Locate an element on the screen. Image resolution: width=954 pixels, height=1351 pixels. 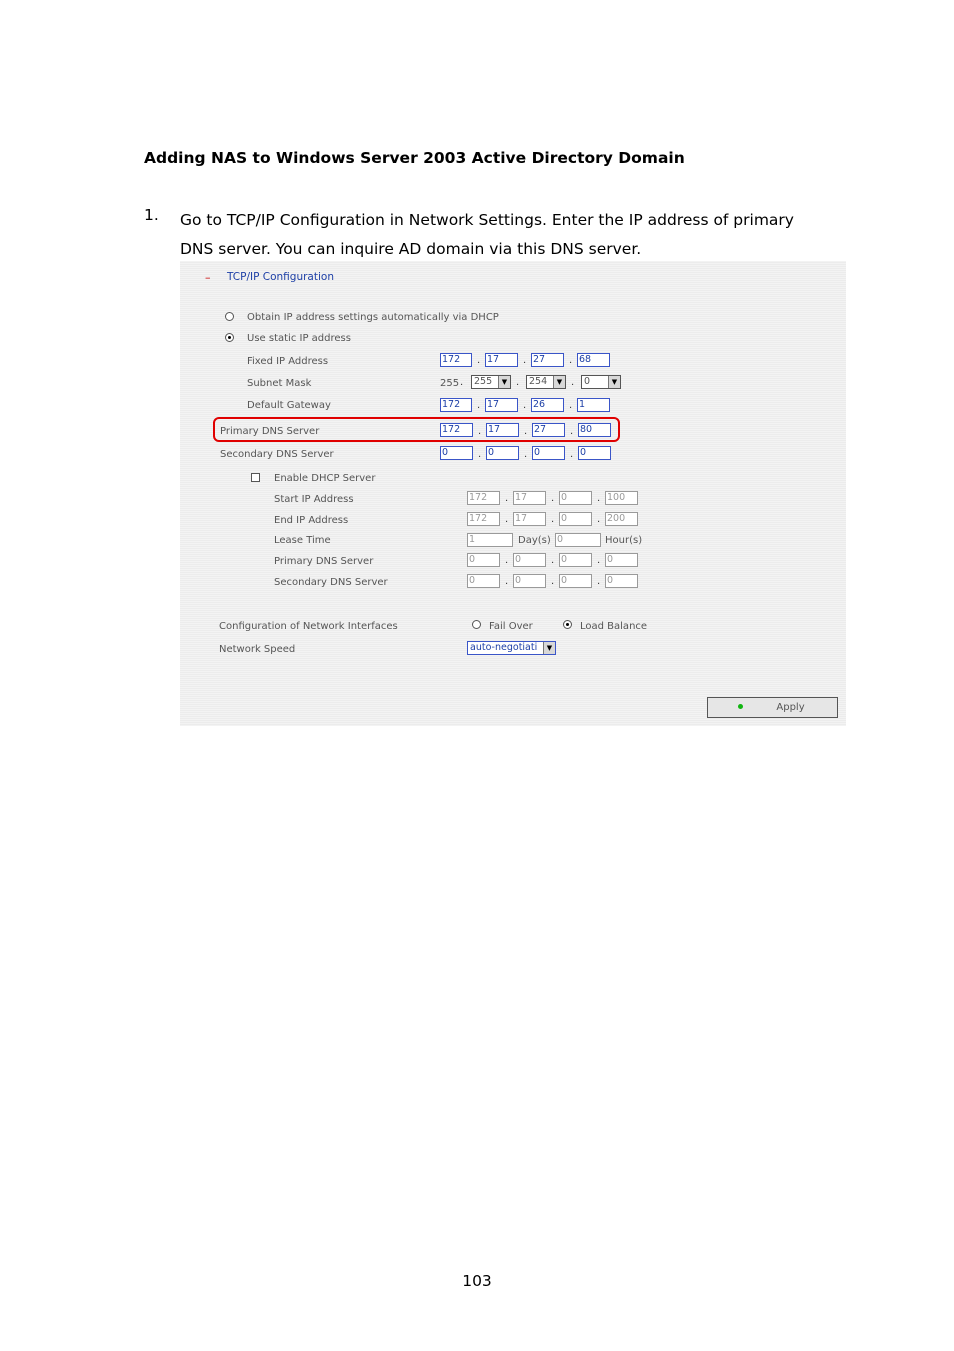
subnet-select-3: 254 ▼ is located at coordinates (546, 382).